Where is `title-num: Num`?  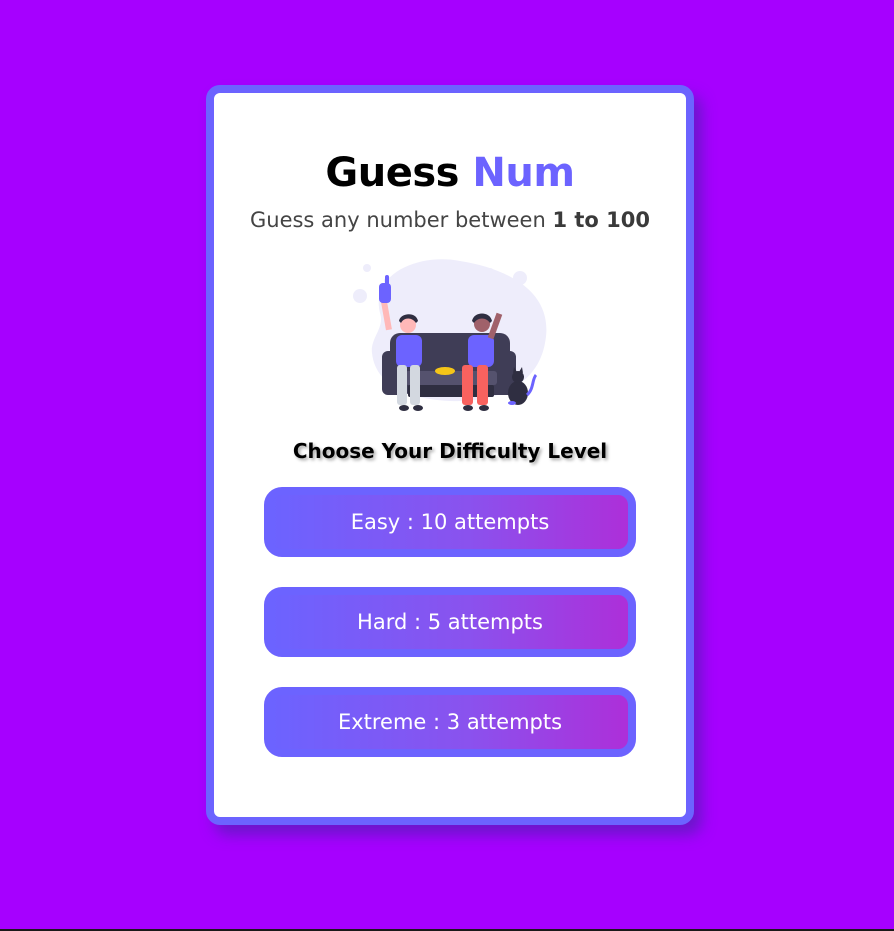
title-num: Num is located at coordinates (523, 173).